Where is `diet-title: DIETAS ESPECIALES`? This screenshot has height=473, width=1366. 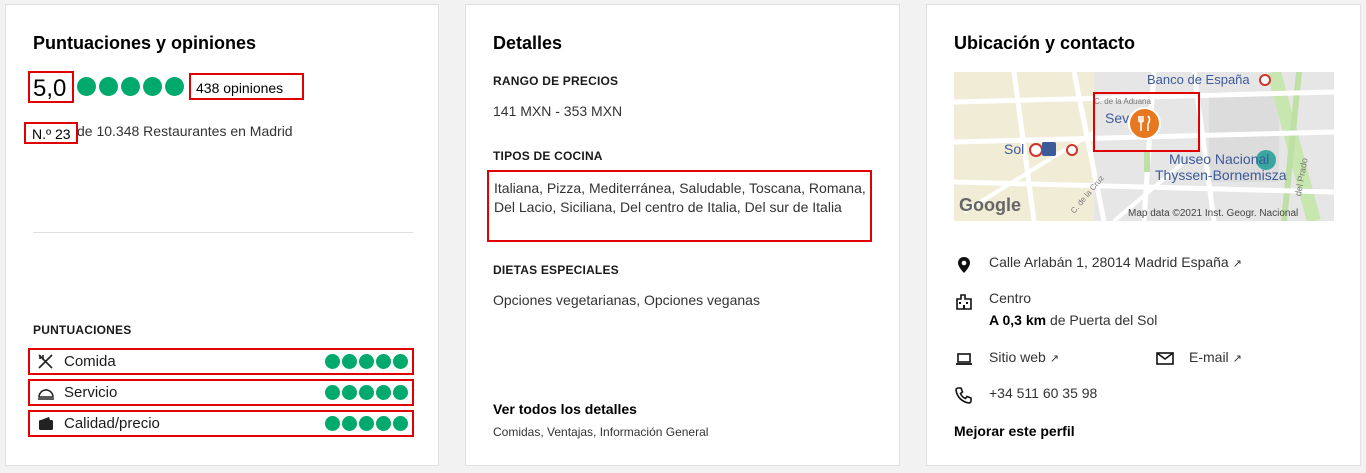 diet-title: DIETAS ESPECIALES is located at coordinates (556, 270).